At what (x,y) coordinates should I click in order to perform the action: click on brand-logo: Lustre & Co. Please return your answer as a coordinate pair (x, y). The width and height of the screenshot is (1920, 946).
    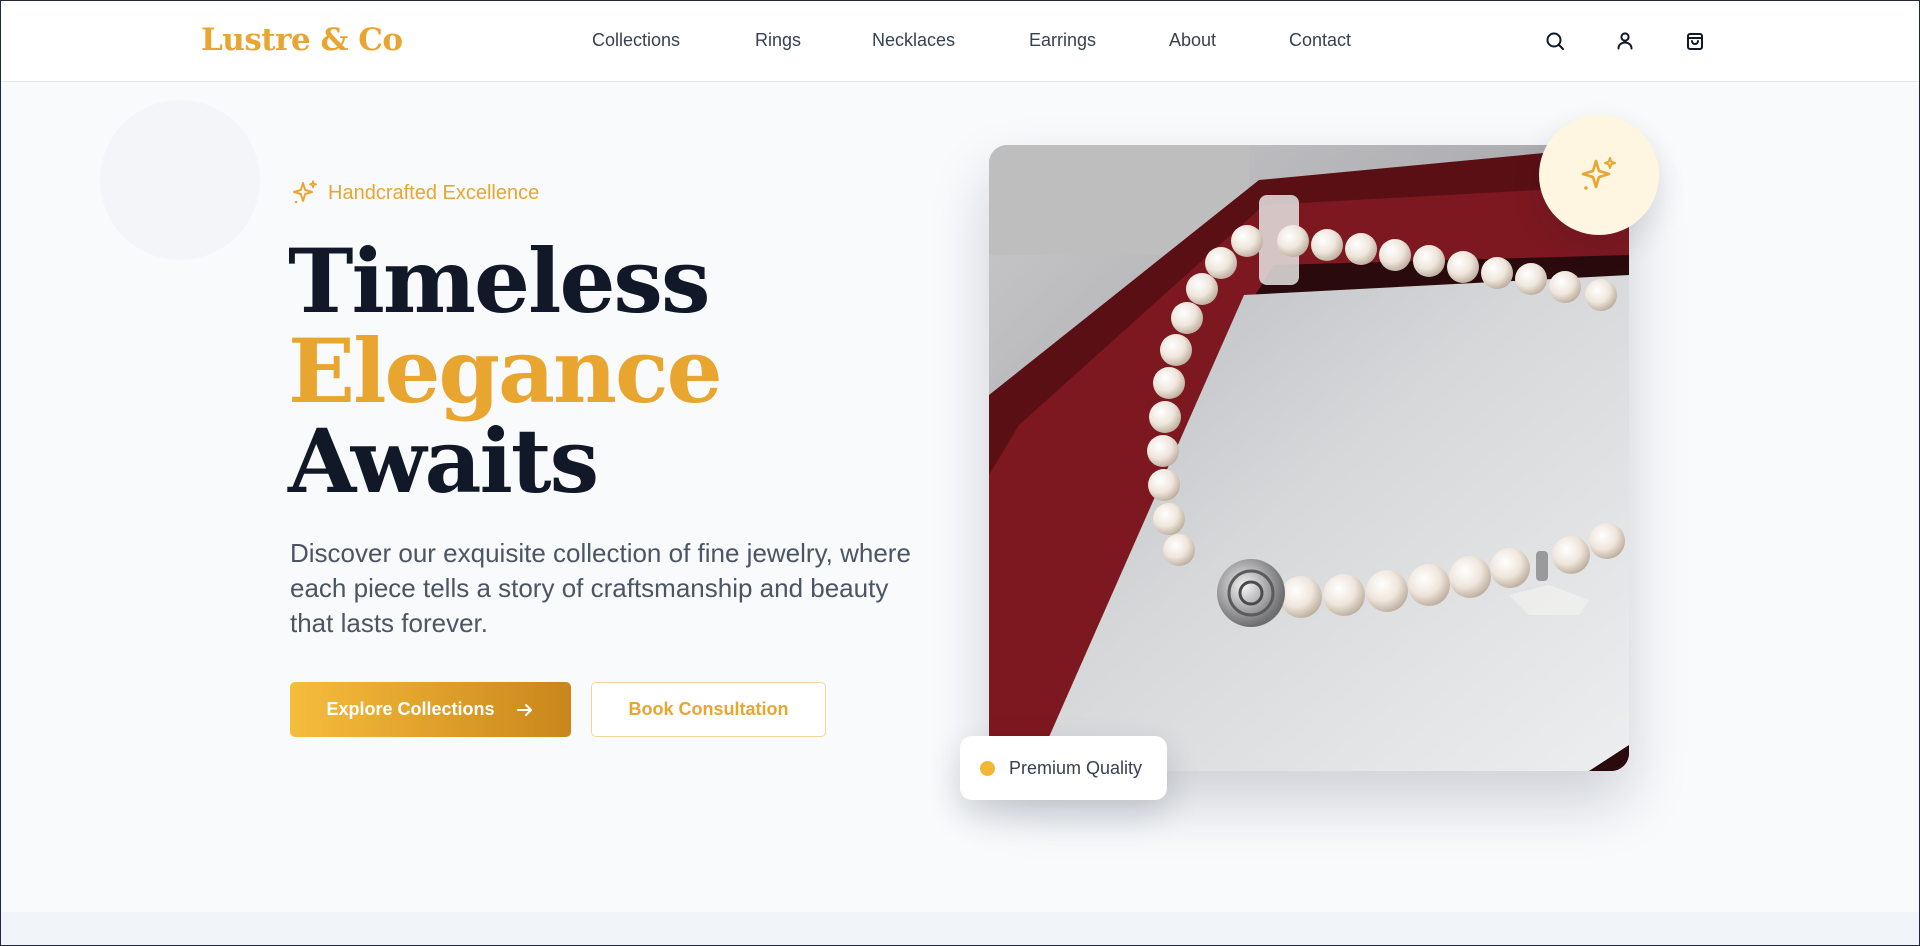
    Looking at the image, I should click on (302, 40).